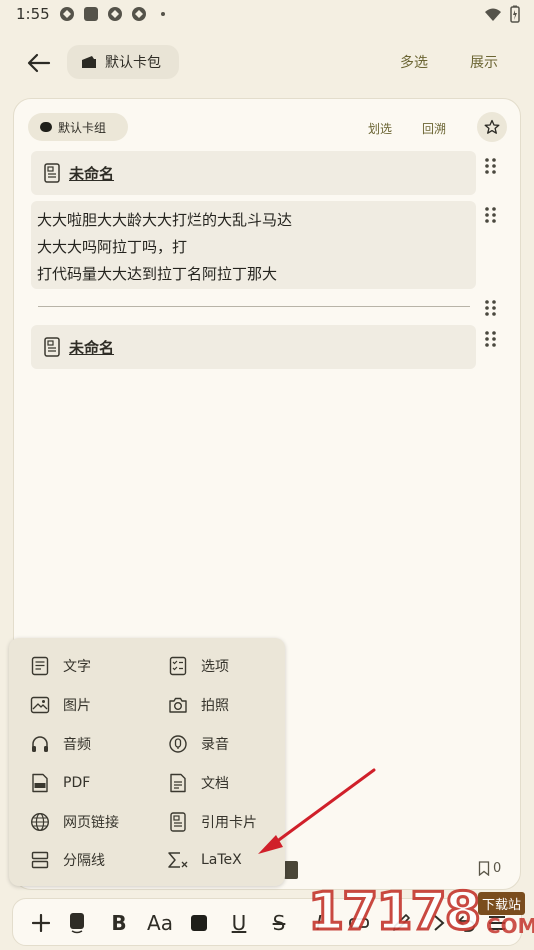  What do you see at coordinates (198, 705) in the screenshot?
I see `menu-item-camera: 拍照` at bounding box center [198, 705].